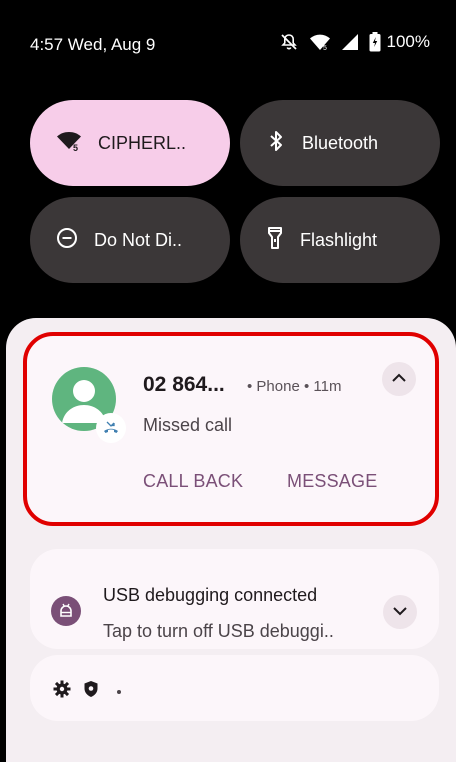 Image resolution: width=456 pixels, height=762 pixels. I want to click on expand-button, so click(400, 612).